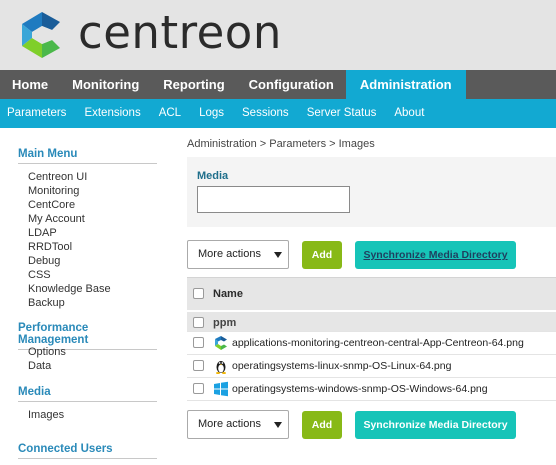 This screenshot has height=465, width=556. Describe the element at coordinates (371, 293) in the screenshot. I see `table-header: Name` at that location.